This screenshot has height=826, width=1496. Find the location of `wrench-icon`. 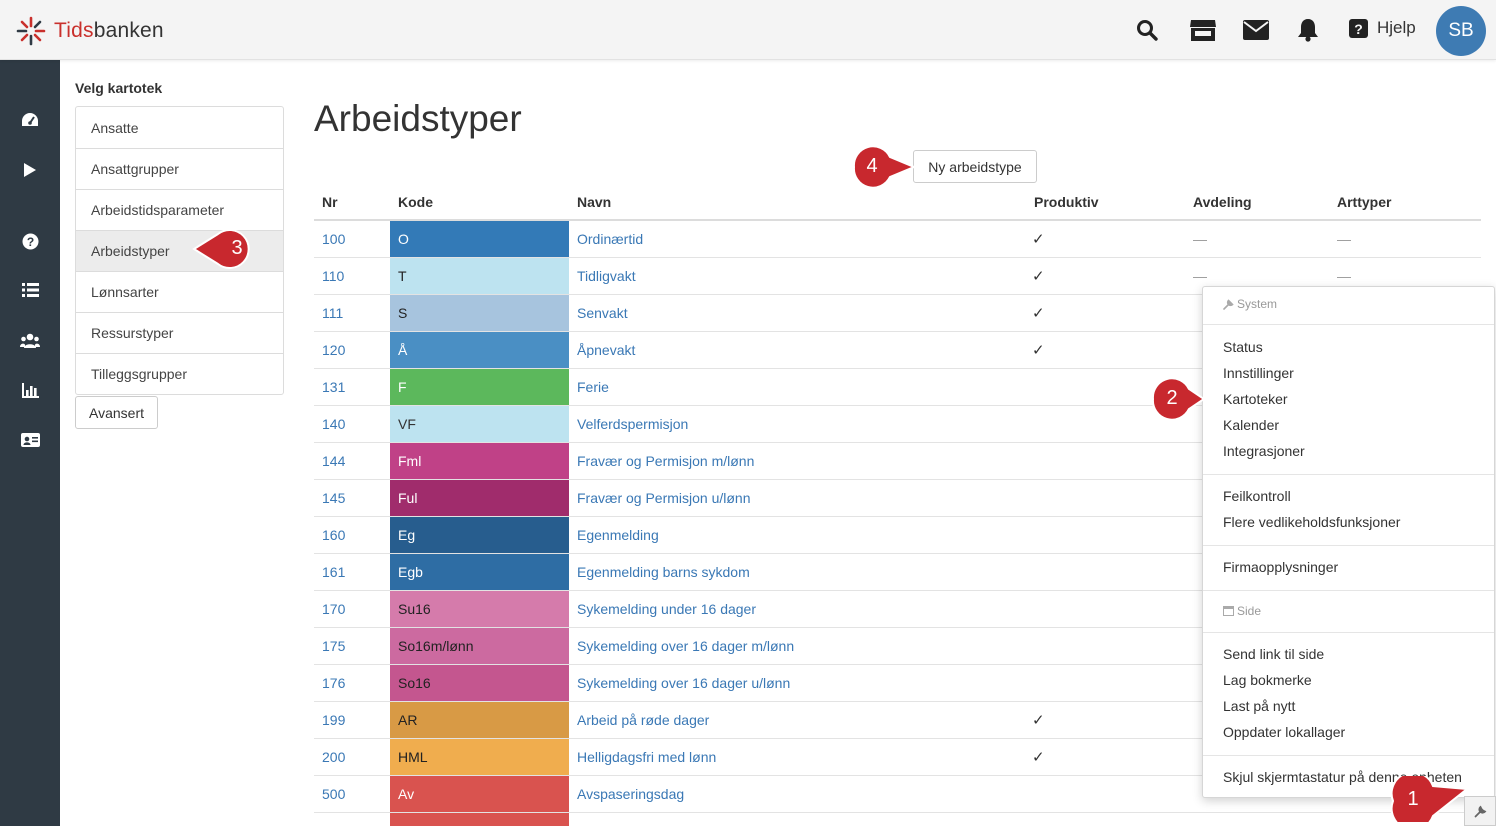

wrench-icon is located at coordinates (1228, 304).